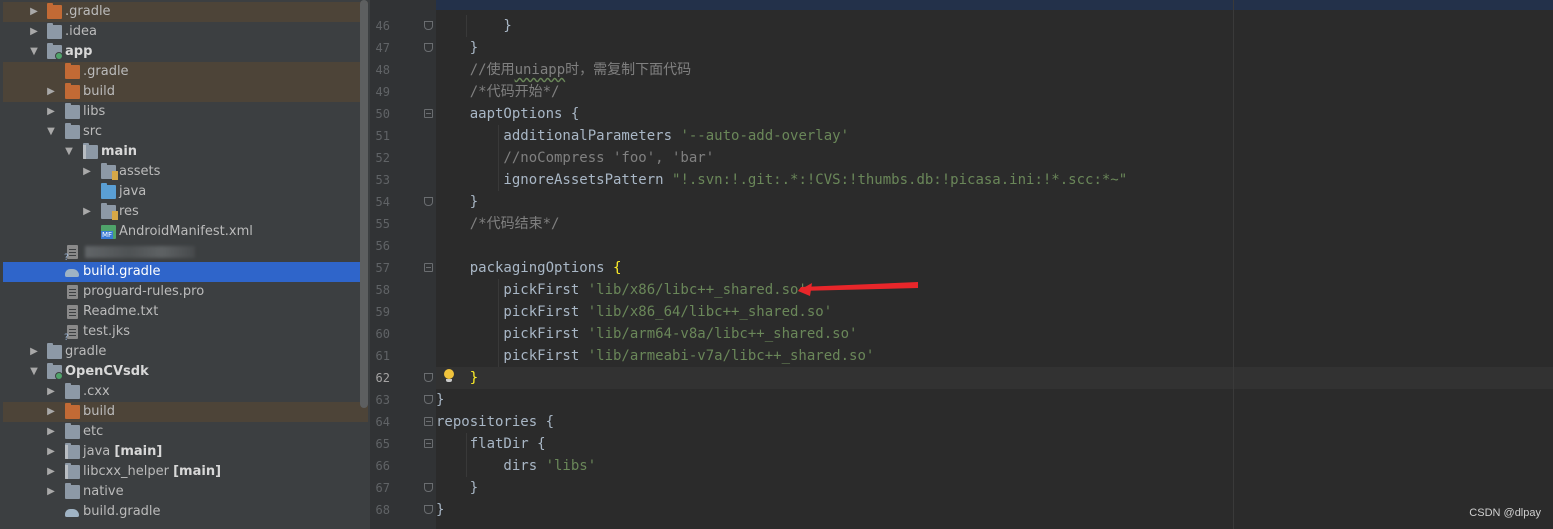 The image size is (1553, 529). What do you see at coordinates (108, 232) in the screenshot?
I see `manifest-icon` at bounding box center [108, 232].